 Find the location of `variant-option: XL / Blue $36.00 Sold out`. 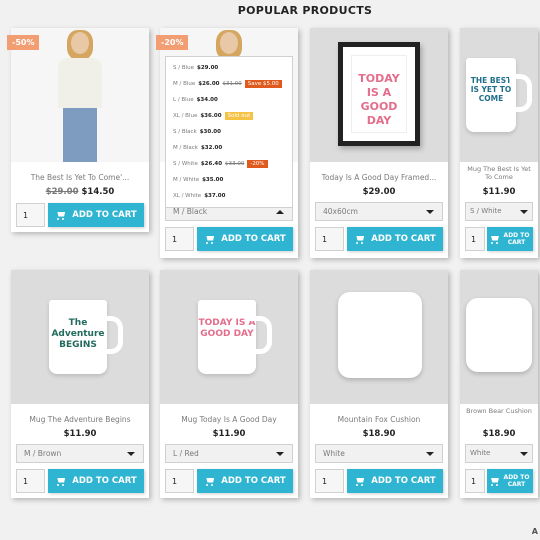

variant-option: XL / Blue $36.00 Sold out is located at coordinates (229, 116).